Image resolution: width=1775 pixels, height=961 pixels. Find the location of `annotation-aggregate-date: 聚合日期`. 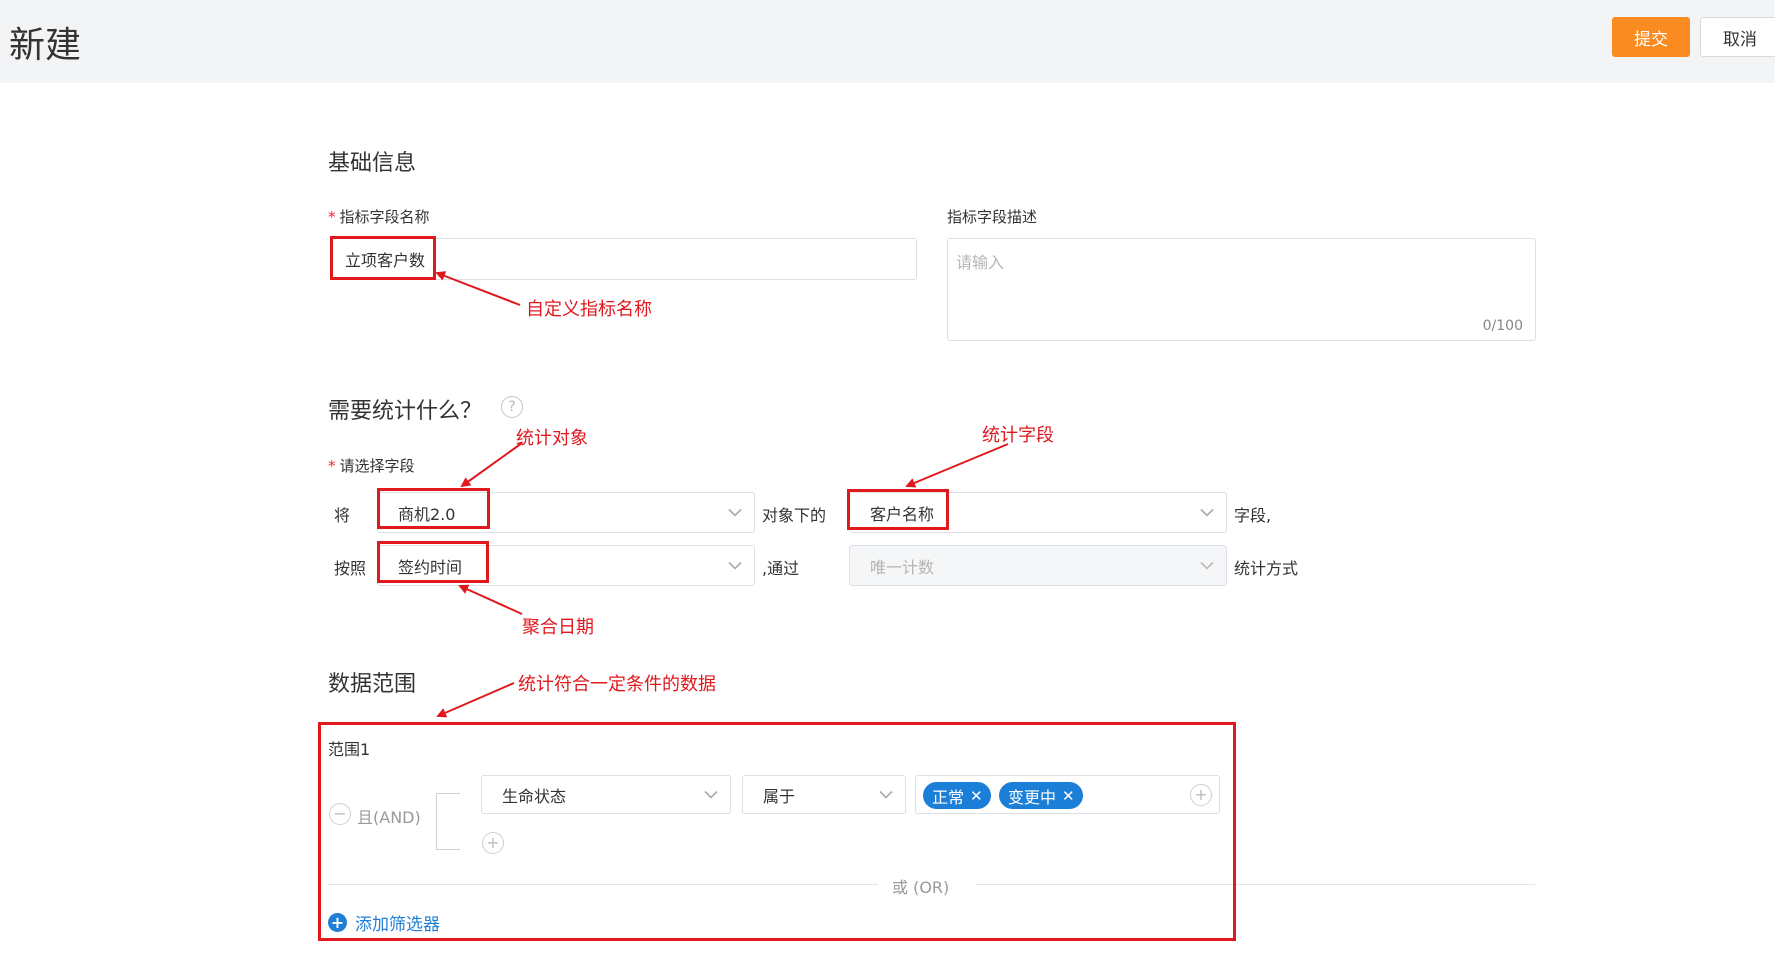

annotation-aggregate-date: 聚合日期 is located at coordinates (558, 627).